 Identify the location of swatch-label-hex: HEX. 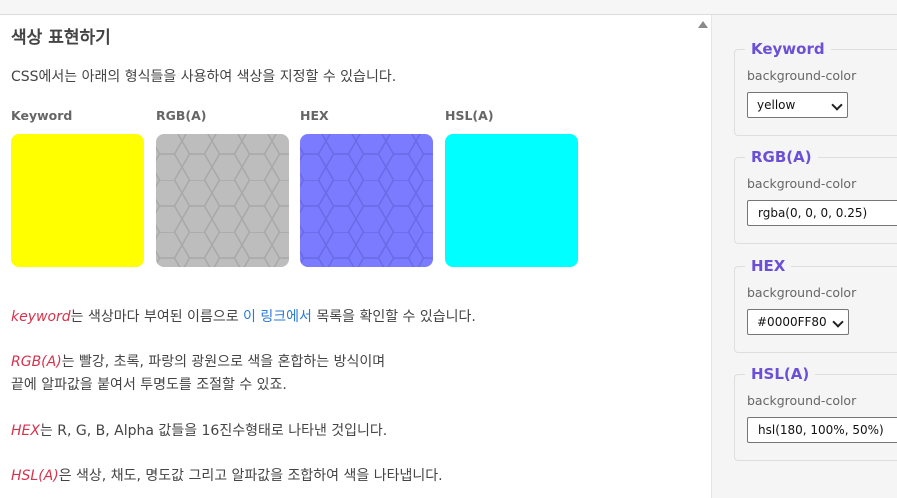
(314, 115).